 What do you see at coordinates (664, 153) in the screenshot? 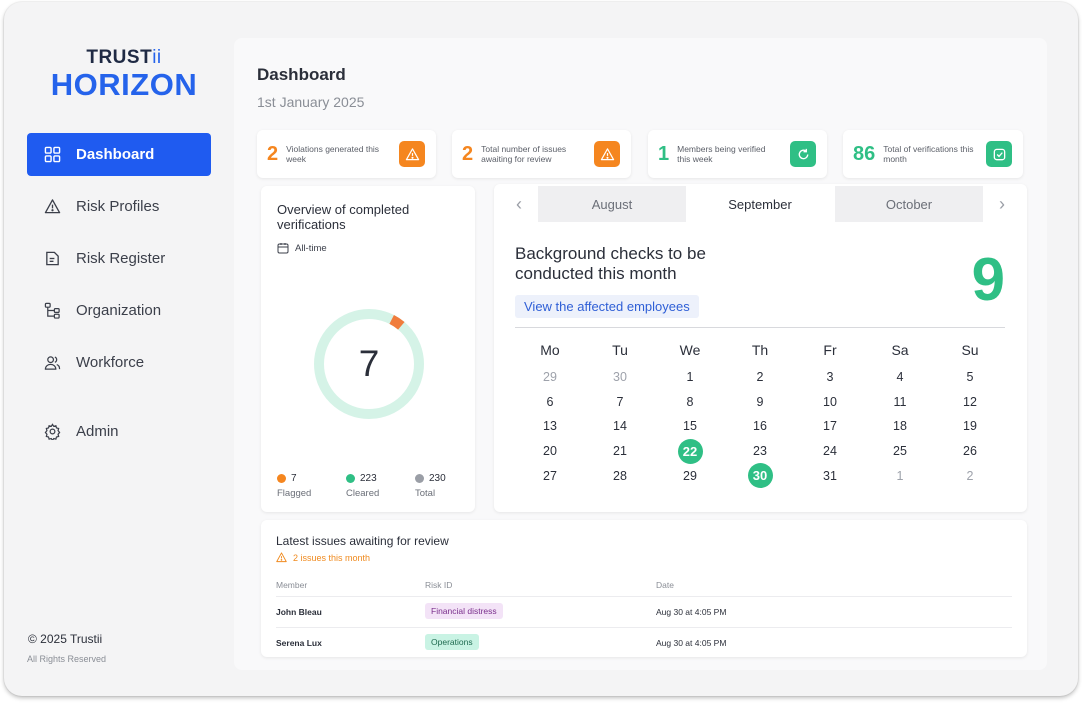
I see `stat-value: 1` at bounding box center [664, 153].